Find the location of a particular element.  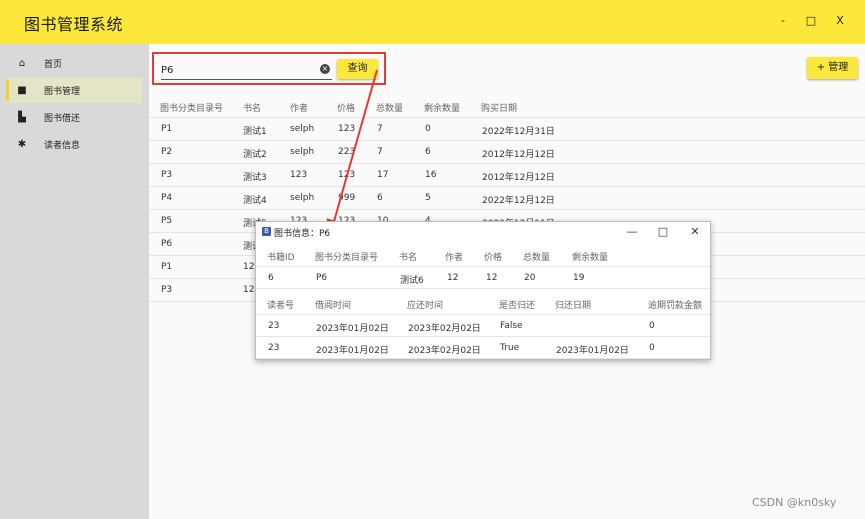

gear-icon: ✱ is located at coordinates (22, 144).